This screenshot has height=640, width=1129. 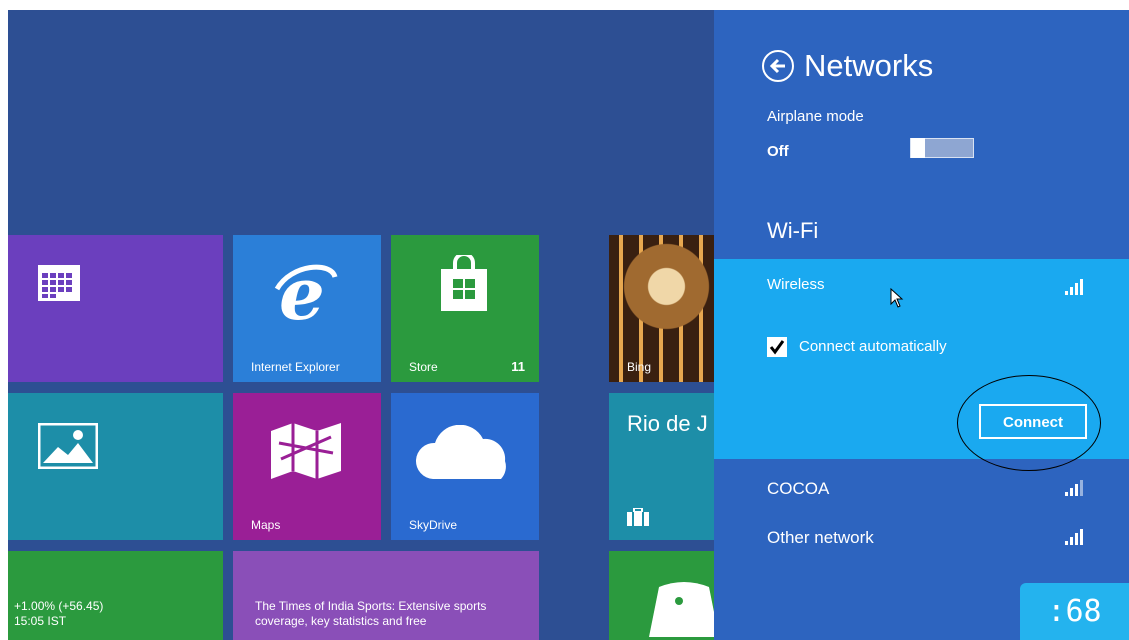 I want to click on toggle-thumb, so click(x=918, y=148).